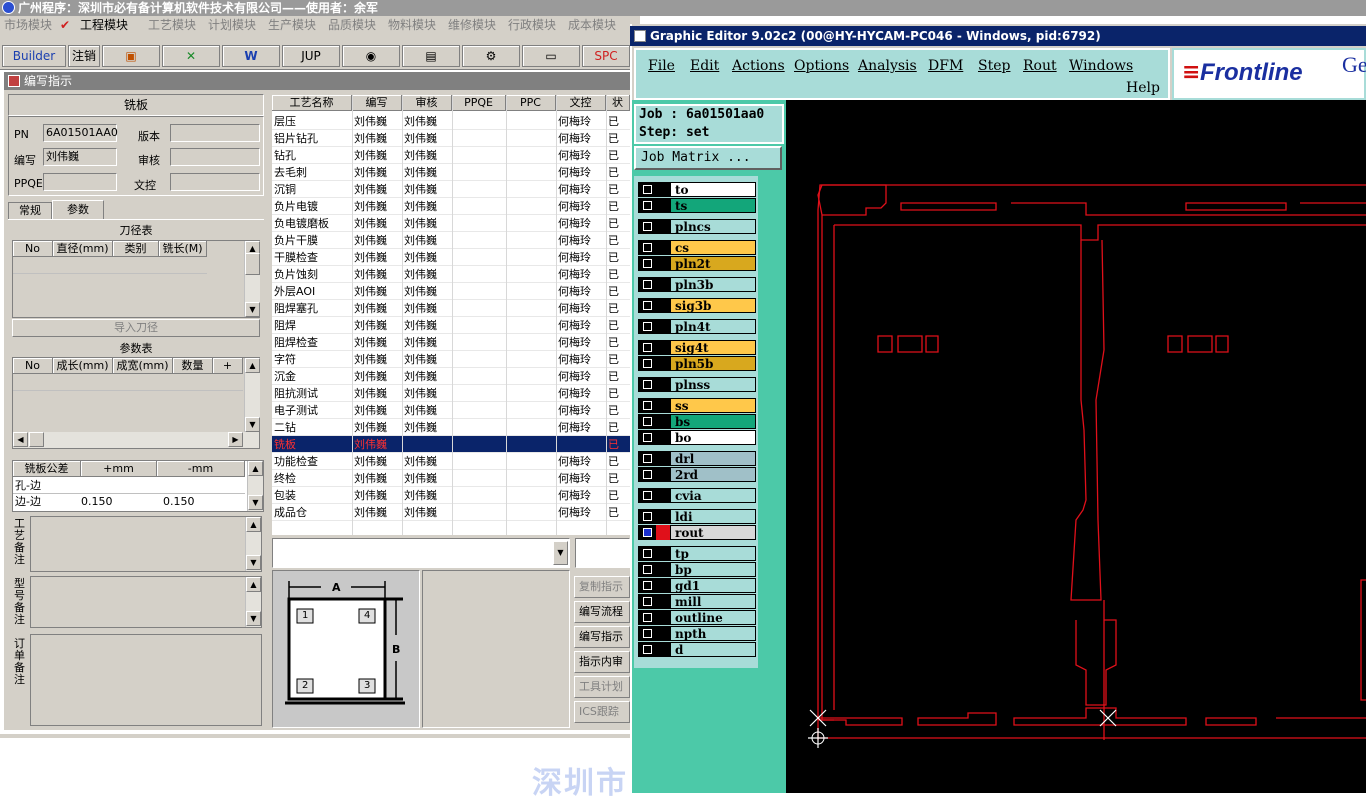  I want to click on col-type: 类别, so click(136, 249).